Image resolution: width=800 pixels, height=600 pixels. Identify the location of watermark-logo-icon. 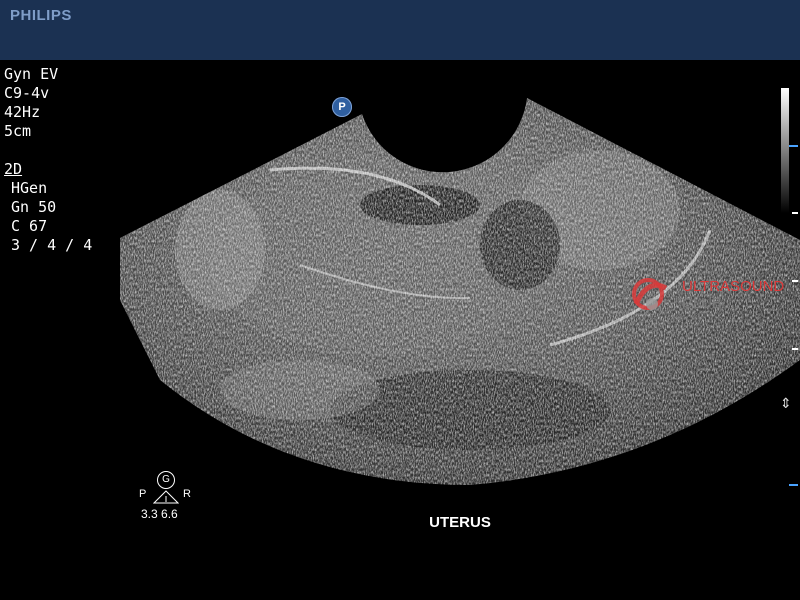
(650, 294).